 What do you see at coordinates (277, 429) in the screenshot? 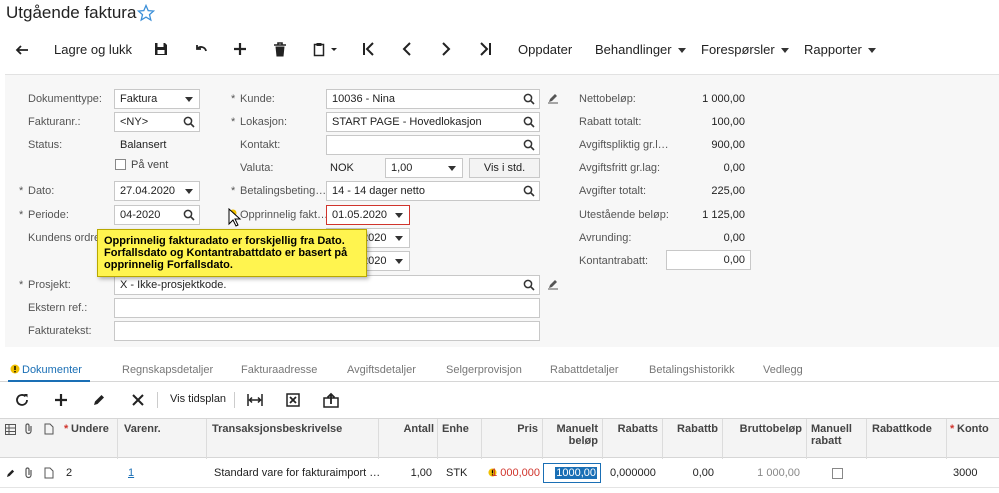
I see `col-description: Transaksjonsbeskrivelse` at bounding box center [277, 429].